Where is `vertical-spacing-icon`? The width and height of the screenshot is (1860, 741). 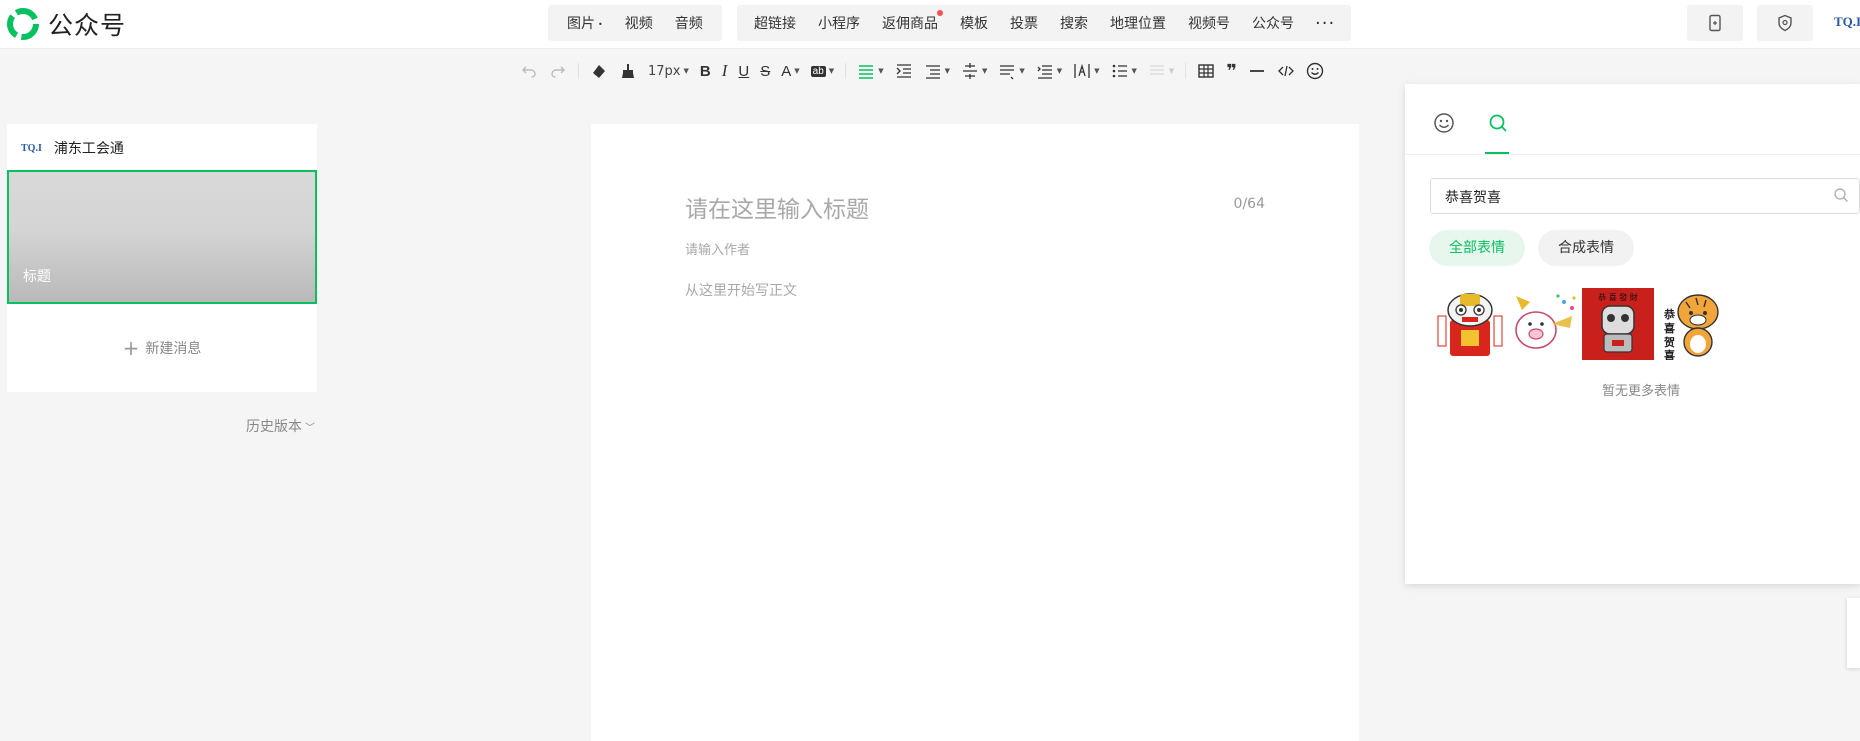 vertical-spacing-icon is located at coordinates (969, 71).